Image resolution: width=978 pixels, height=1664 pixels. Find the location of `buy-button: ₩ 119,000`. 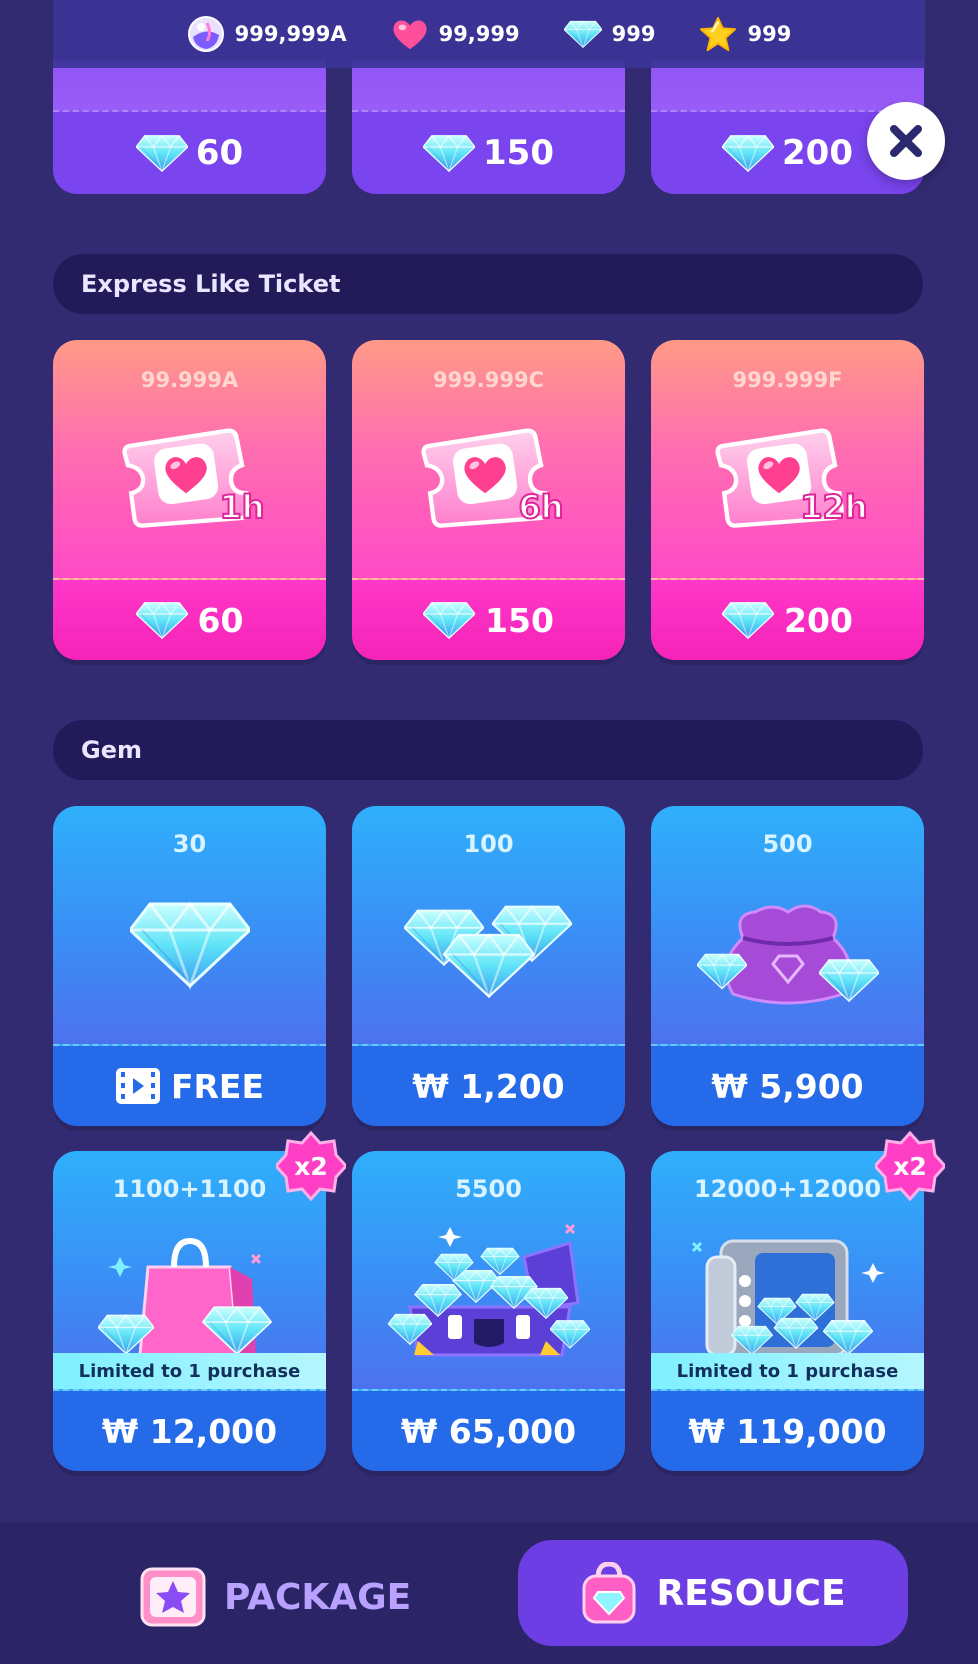

buy-button: ₩ 119,000 is located at coordinates (787, 1431).